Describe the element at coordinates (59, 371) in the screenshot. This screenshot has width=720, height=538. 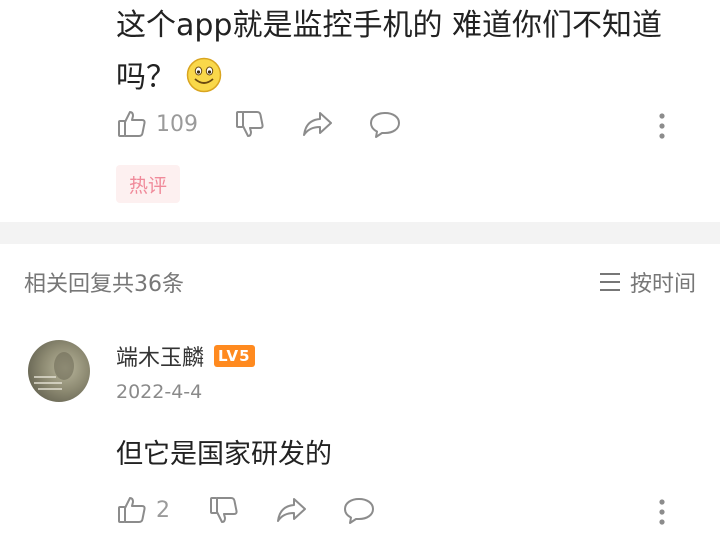
I see `avatar` at that location.